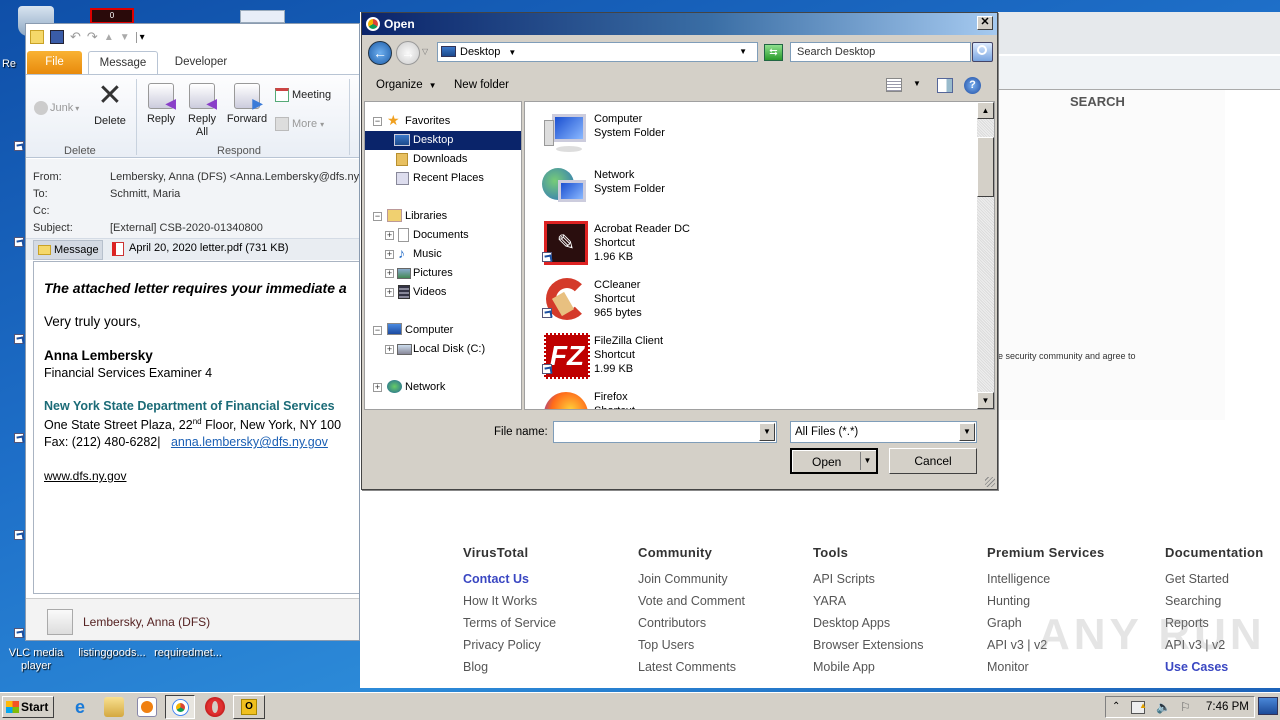  I want to click on footer-link-intelligence: Intelligence, so click(1046, 583).